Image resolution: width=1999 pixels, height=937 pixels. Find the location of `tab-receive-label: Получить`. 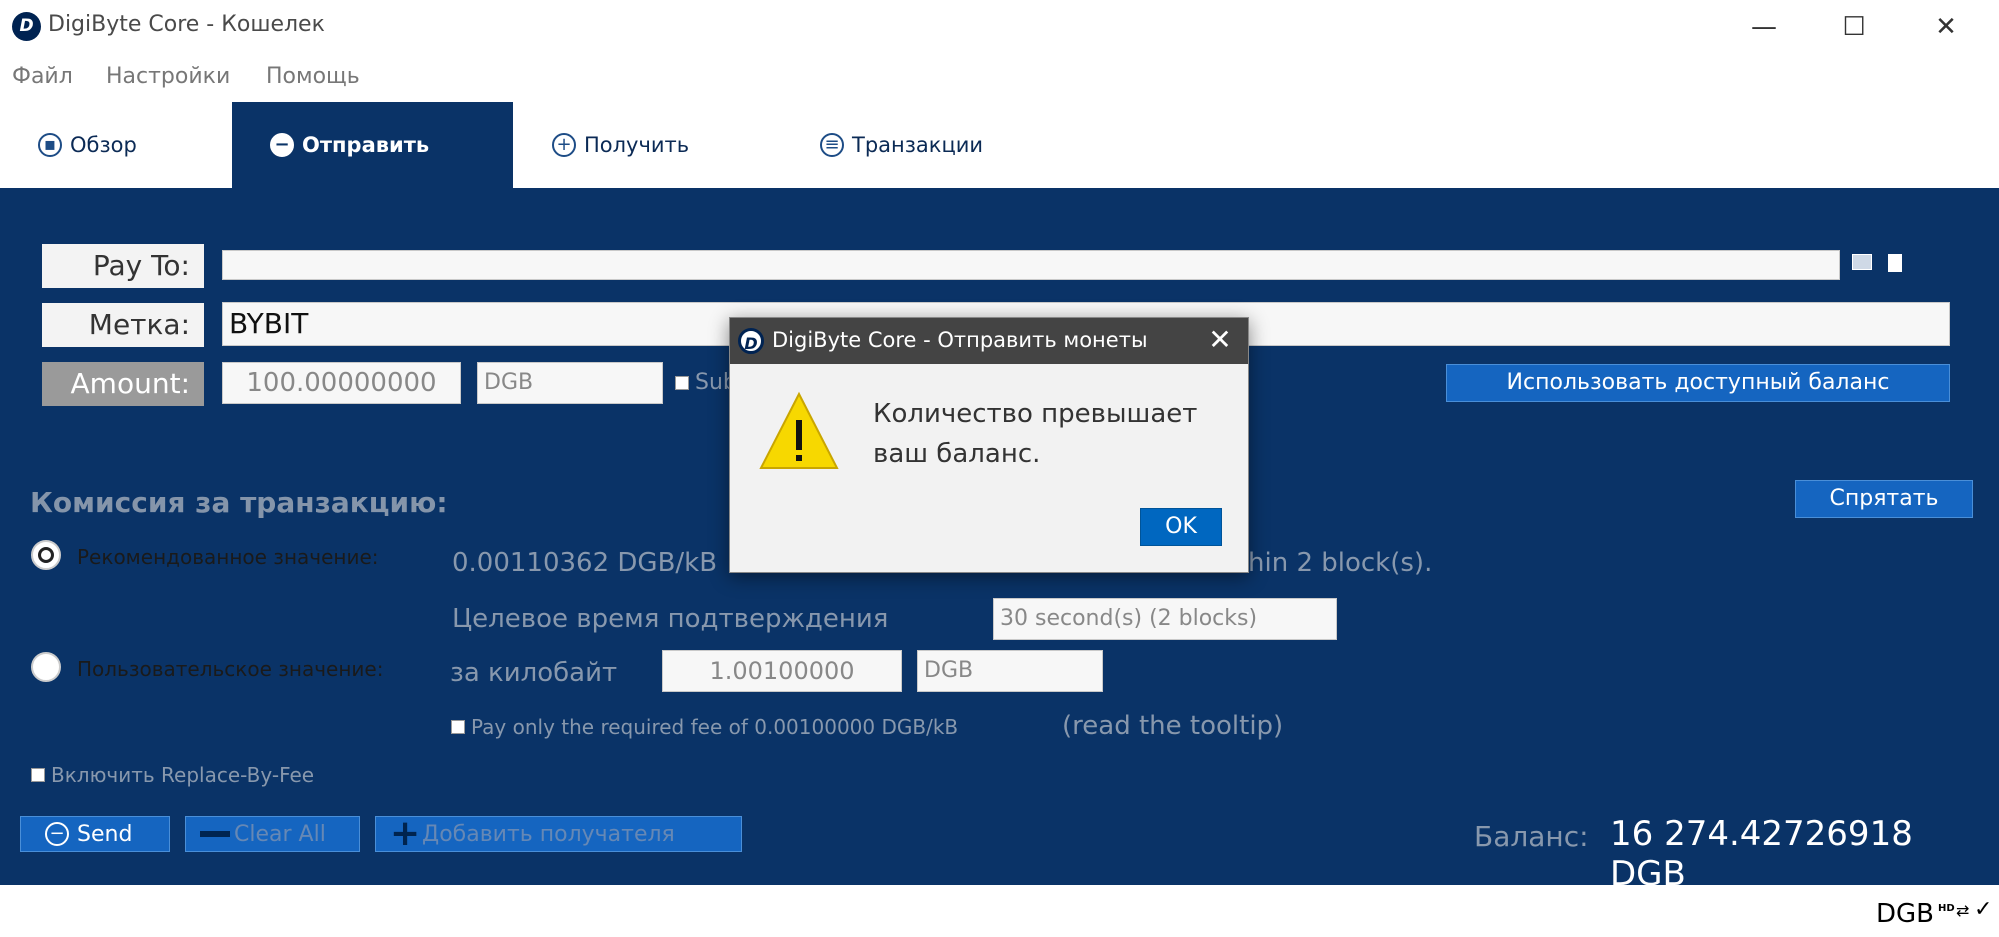

tab-receive-label: Получить is located at coordinates (637, 145).